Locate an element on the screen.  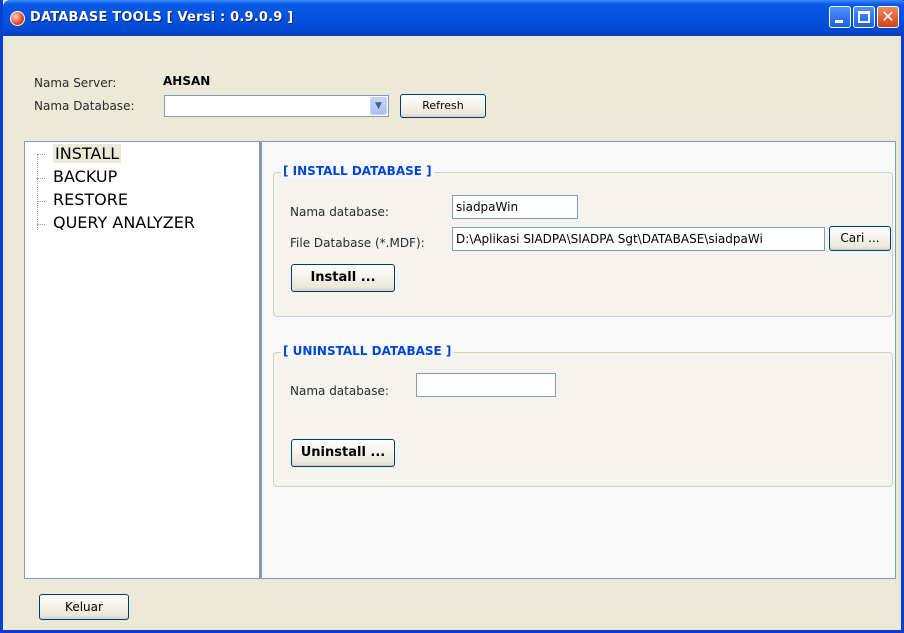
minimize-icon is located at coordinates (839, 21).